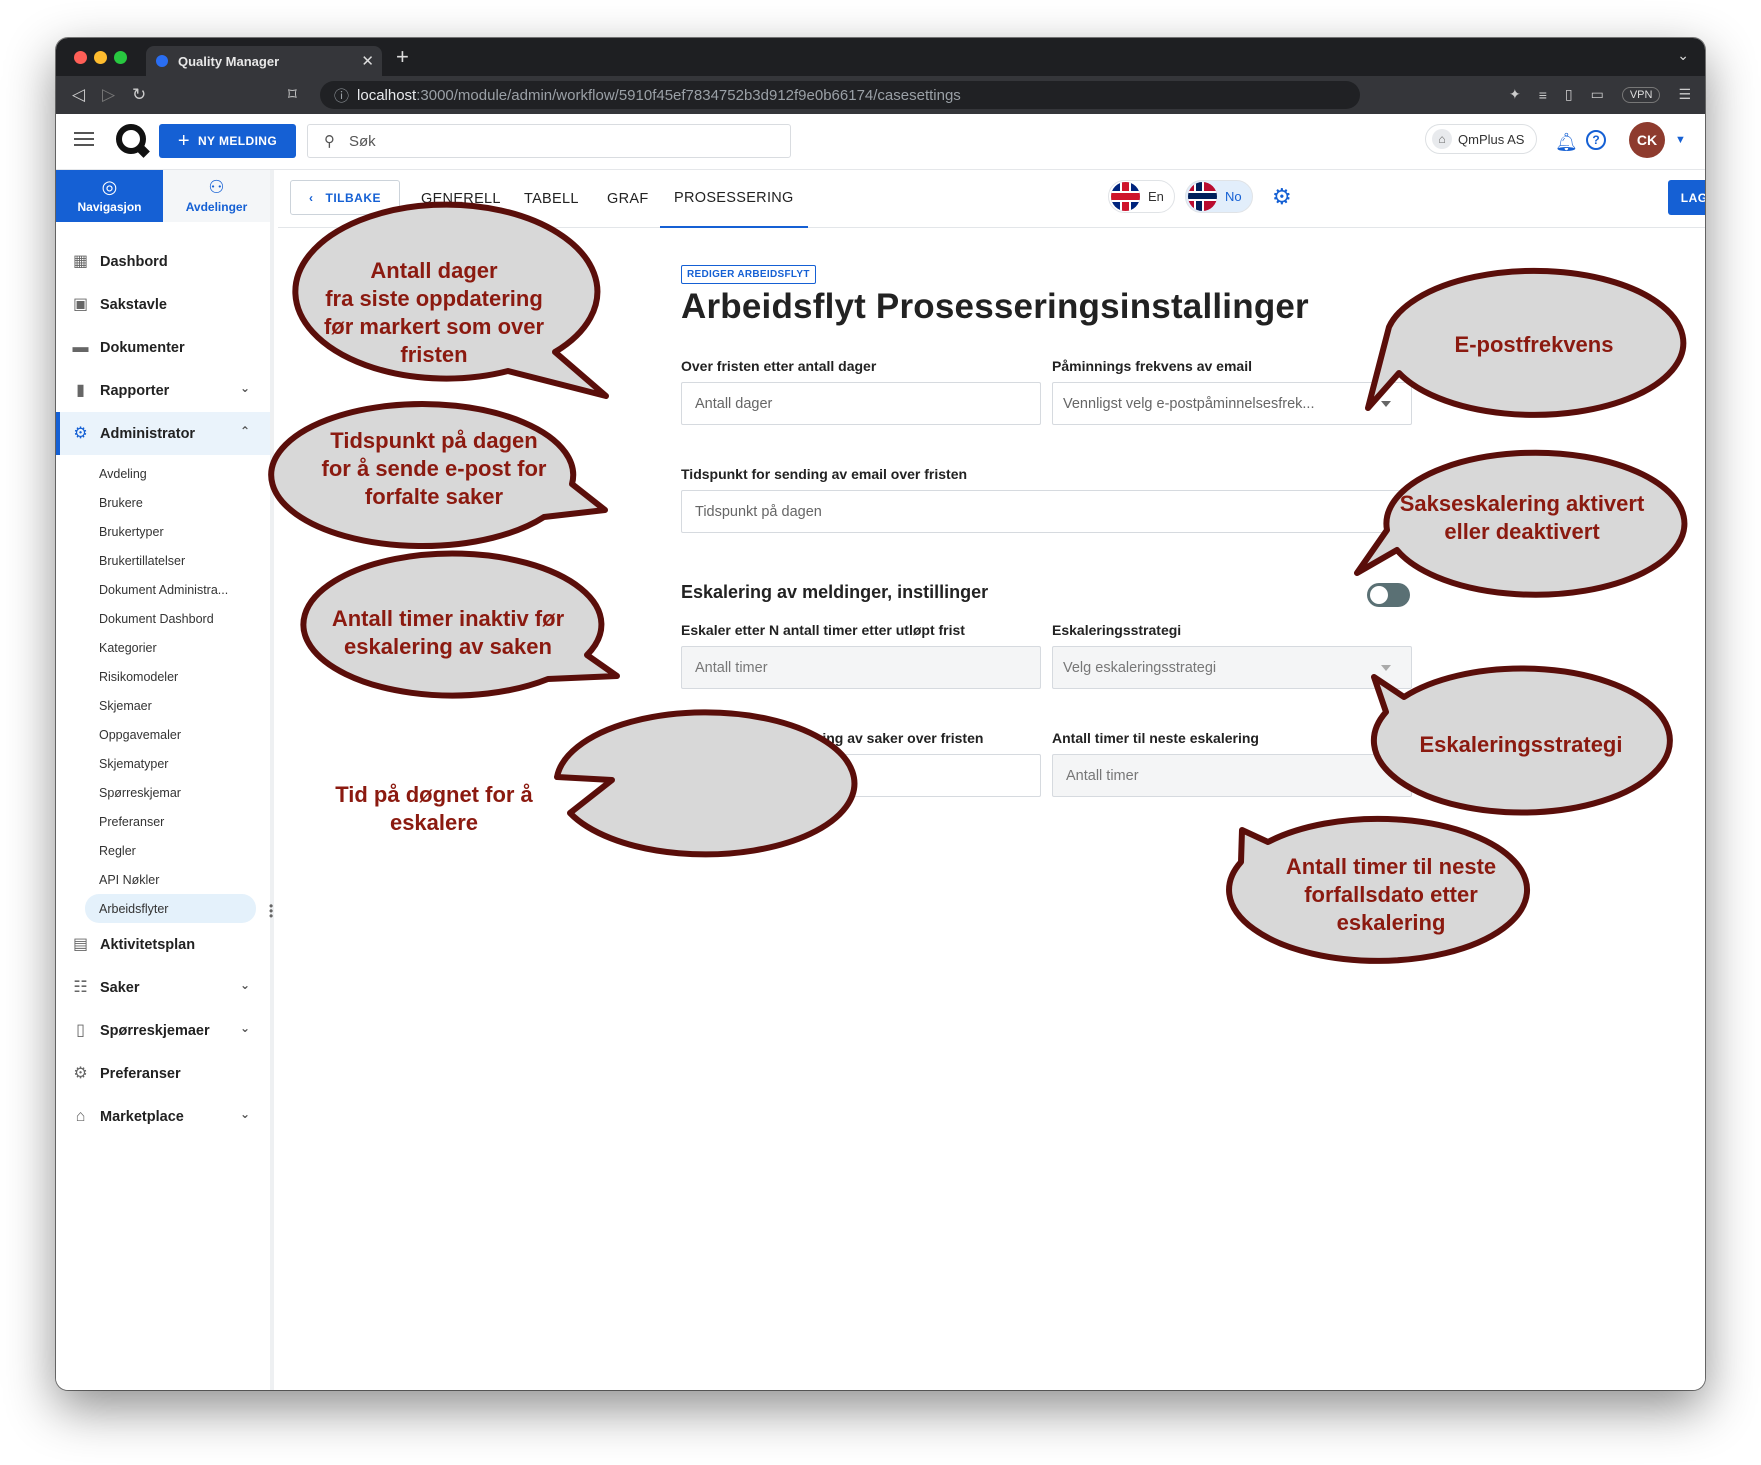 The height and width of the screenshot is (1465, 1761). I want to click on submenu-item: Regler, so click(163, 850).